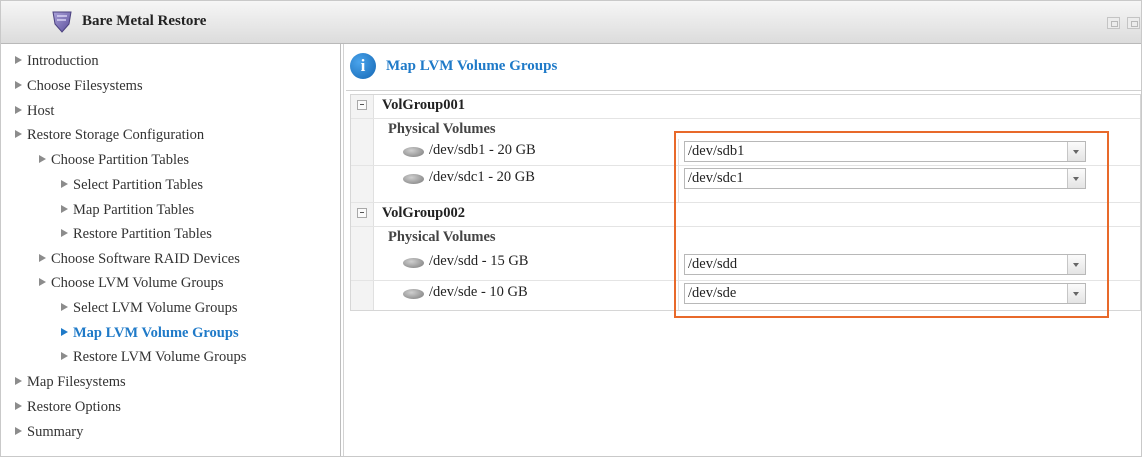 The image size is (1142, 457). What do you see at coordinates (79, 86) in the screenshot?
I see `nav-item-choose-filesystems: Choose Filesystems` at bounding box center [79, 86].